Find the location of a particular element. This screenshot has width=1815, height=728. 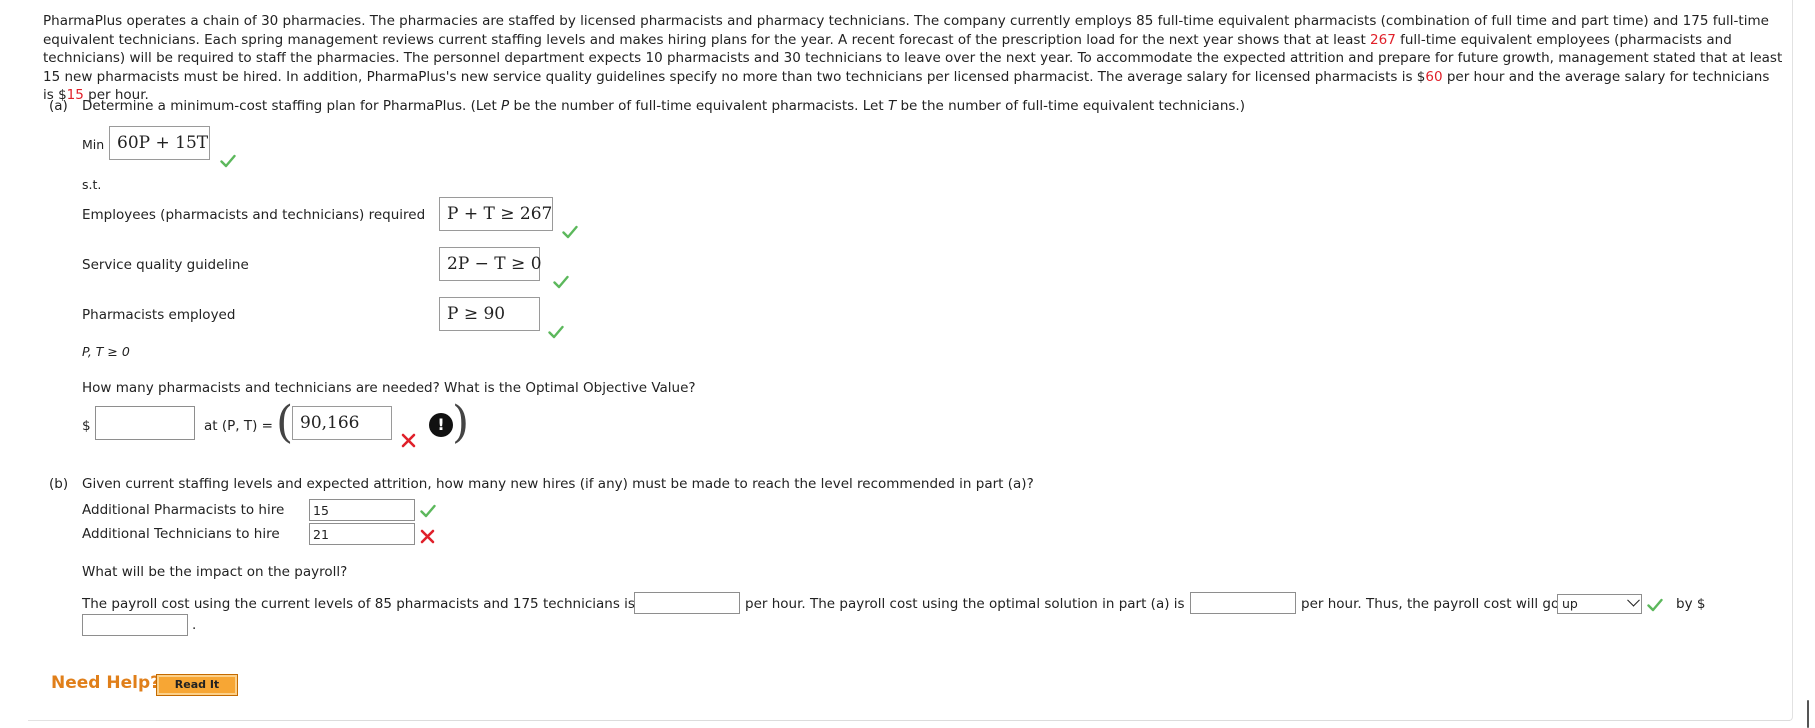

direction-select: up is located at coordinates (1599, 603).